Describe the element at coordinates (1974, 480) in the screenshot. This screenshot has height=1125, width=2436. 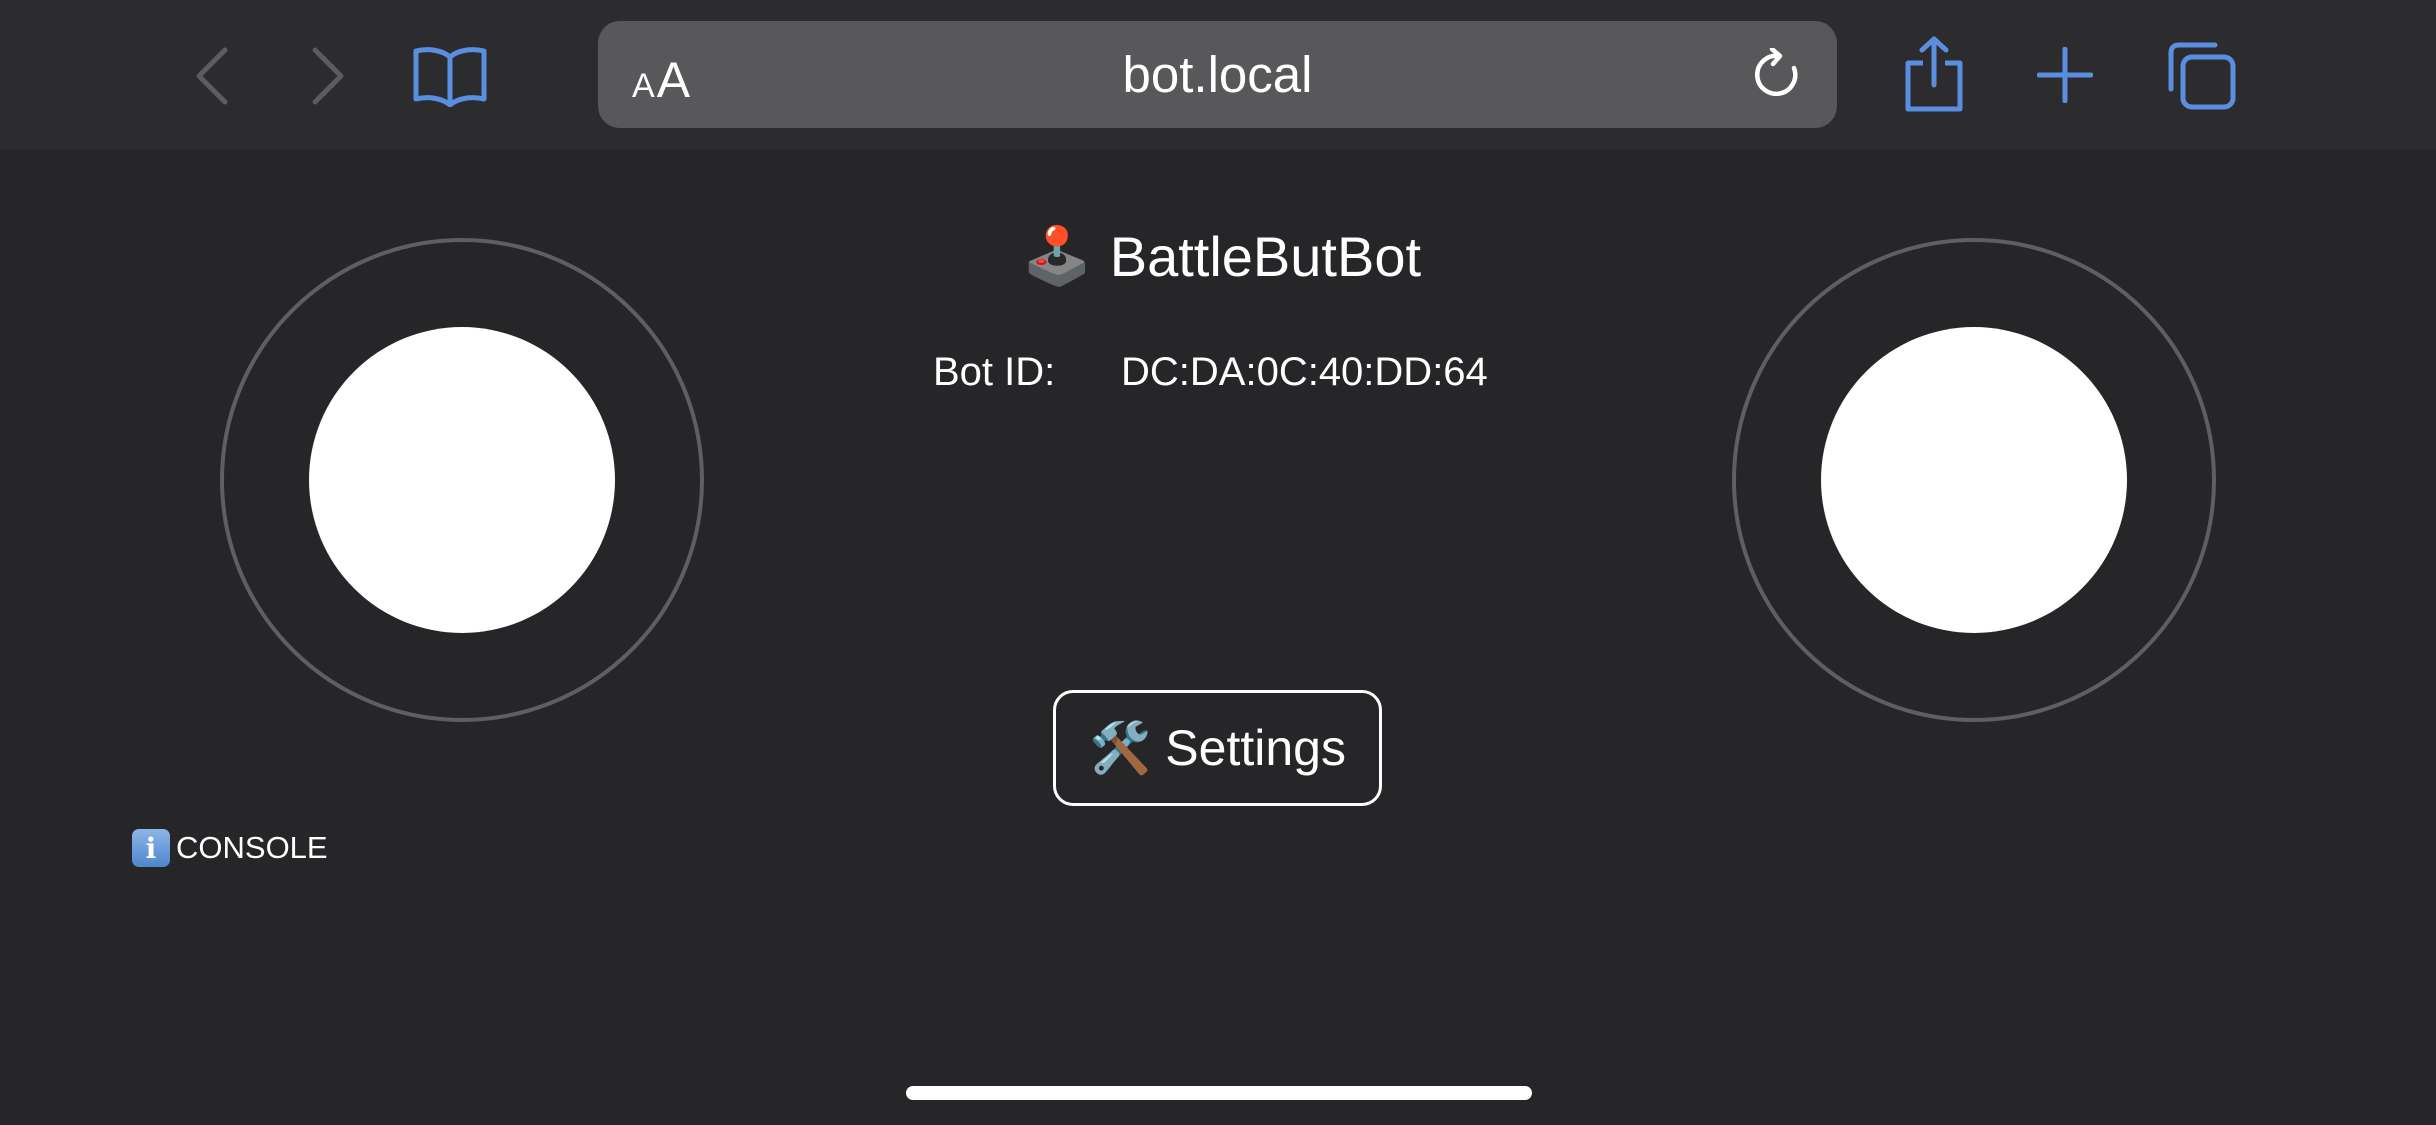
I see `right-joystick-knob` at that location.